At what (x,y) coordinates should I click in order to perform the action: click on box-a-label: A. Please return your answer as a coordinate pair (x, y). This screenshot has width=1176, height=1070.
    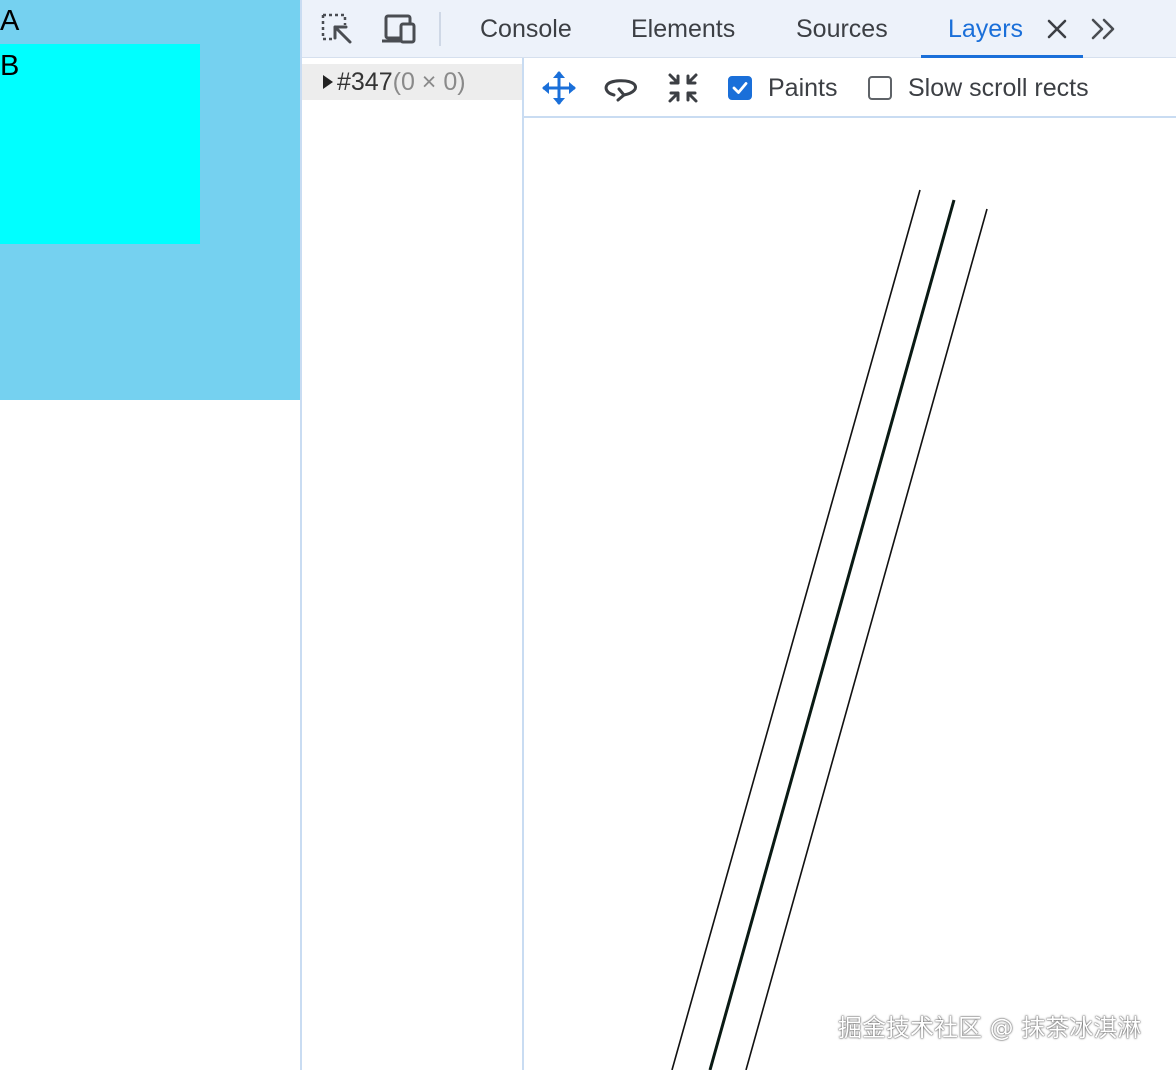
    Looking at the image, I should click on (10, 21).